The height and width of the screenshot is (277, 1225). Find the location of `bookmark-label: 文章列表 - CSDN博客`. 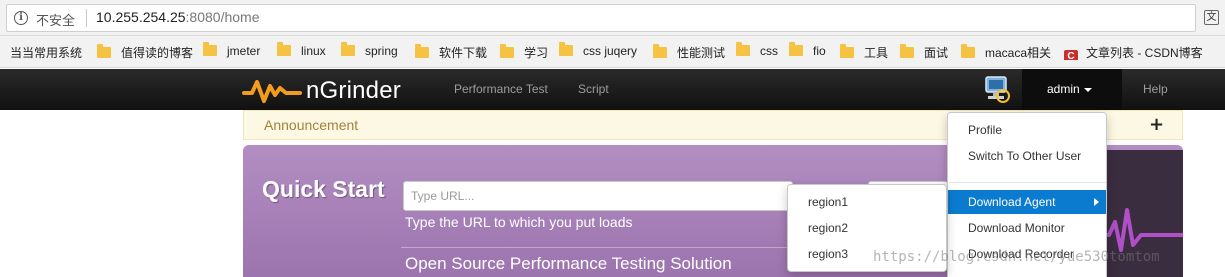

bookmark-label: 文章列表 - CSDN博客 is located at coordinates (1144, 53).